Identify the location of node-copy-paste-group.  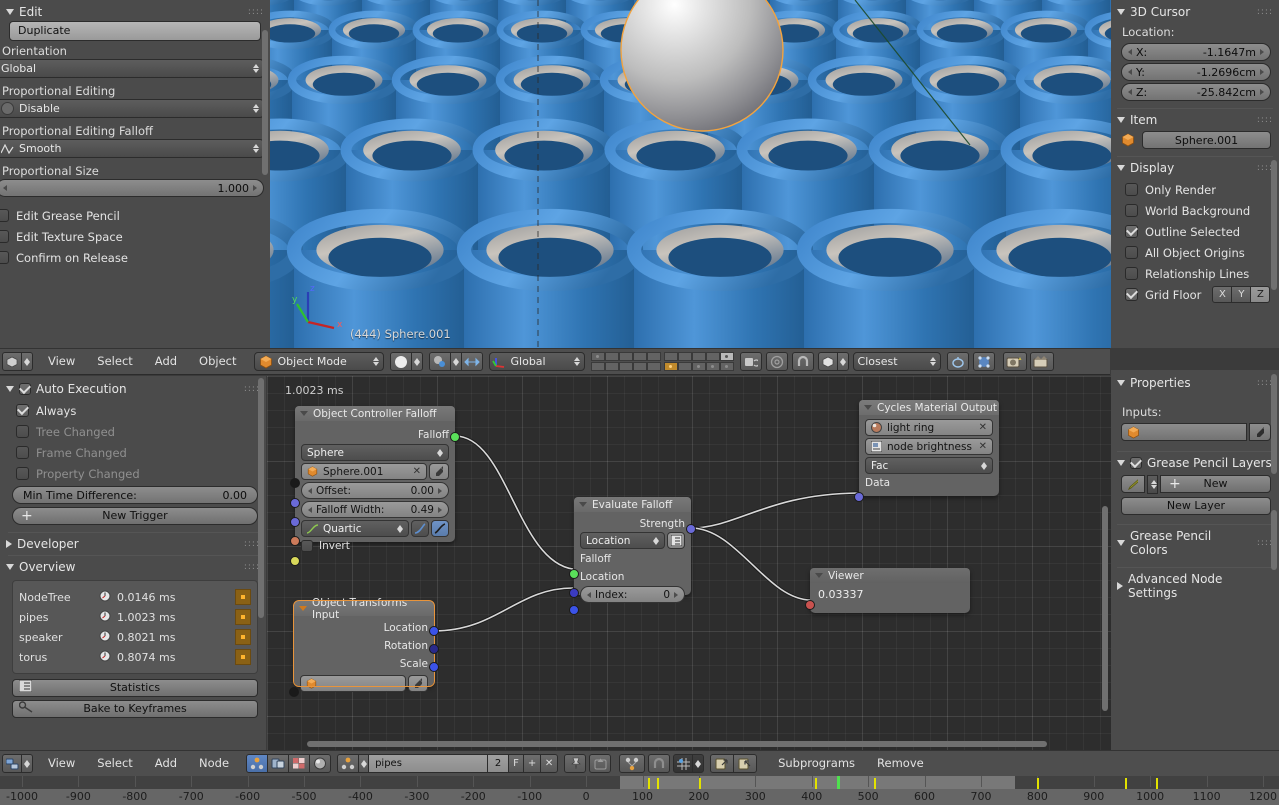
(734, 763).